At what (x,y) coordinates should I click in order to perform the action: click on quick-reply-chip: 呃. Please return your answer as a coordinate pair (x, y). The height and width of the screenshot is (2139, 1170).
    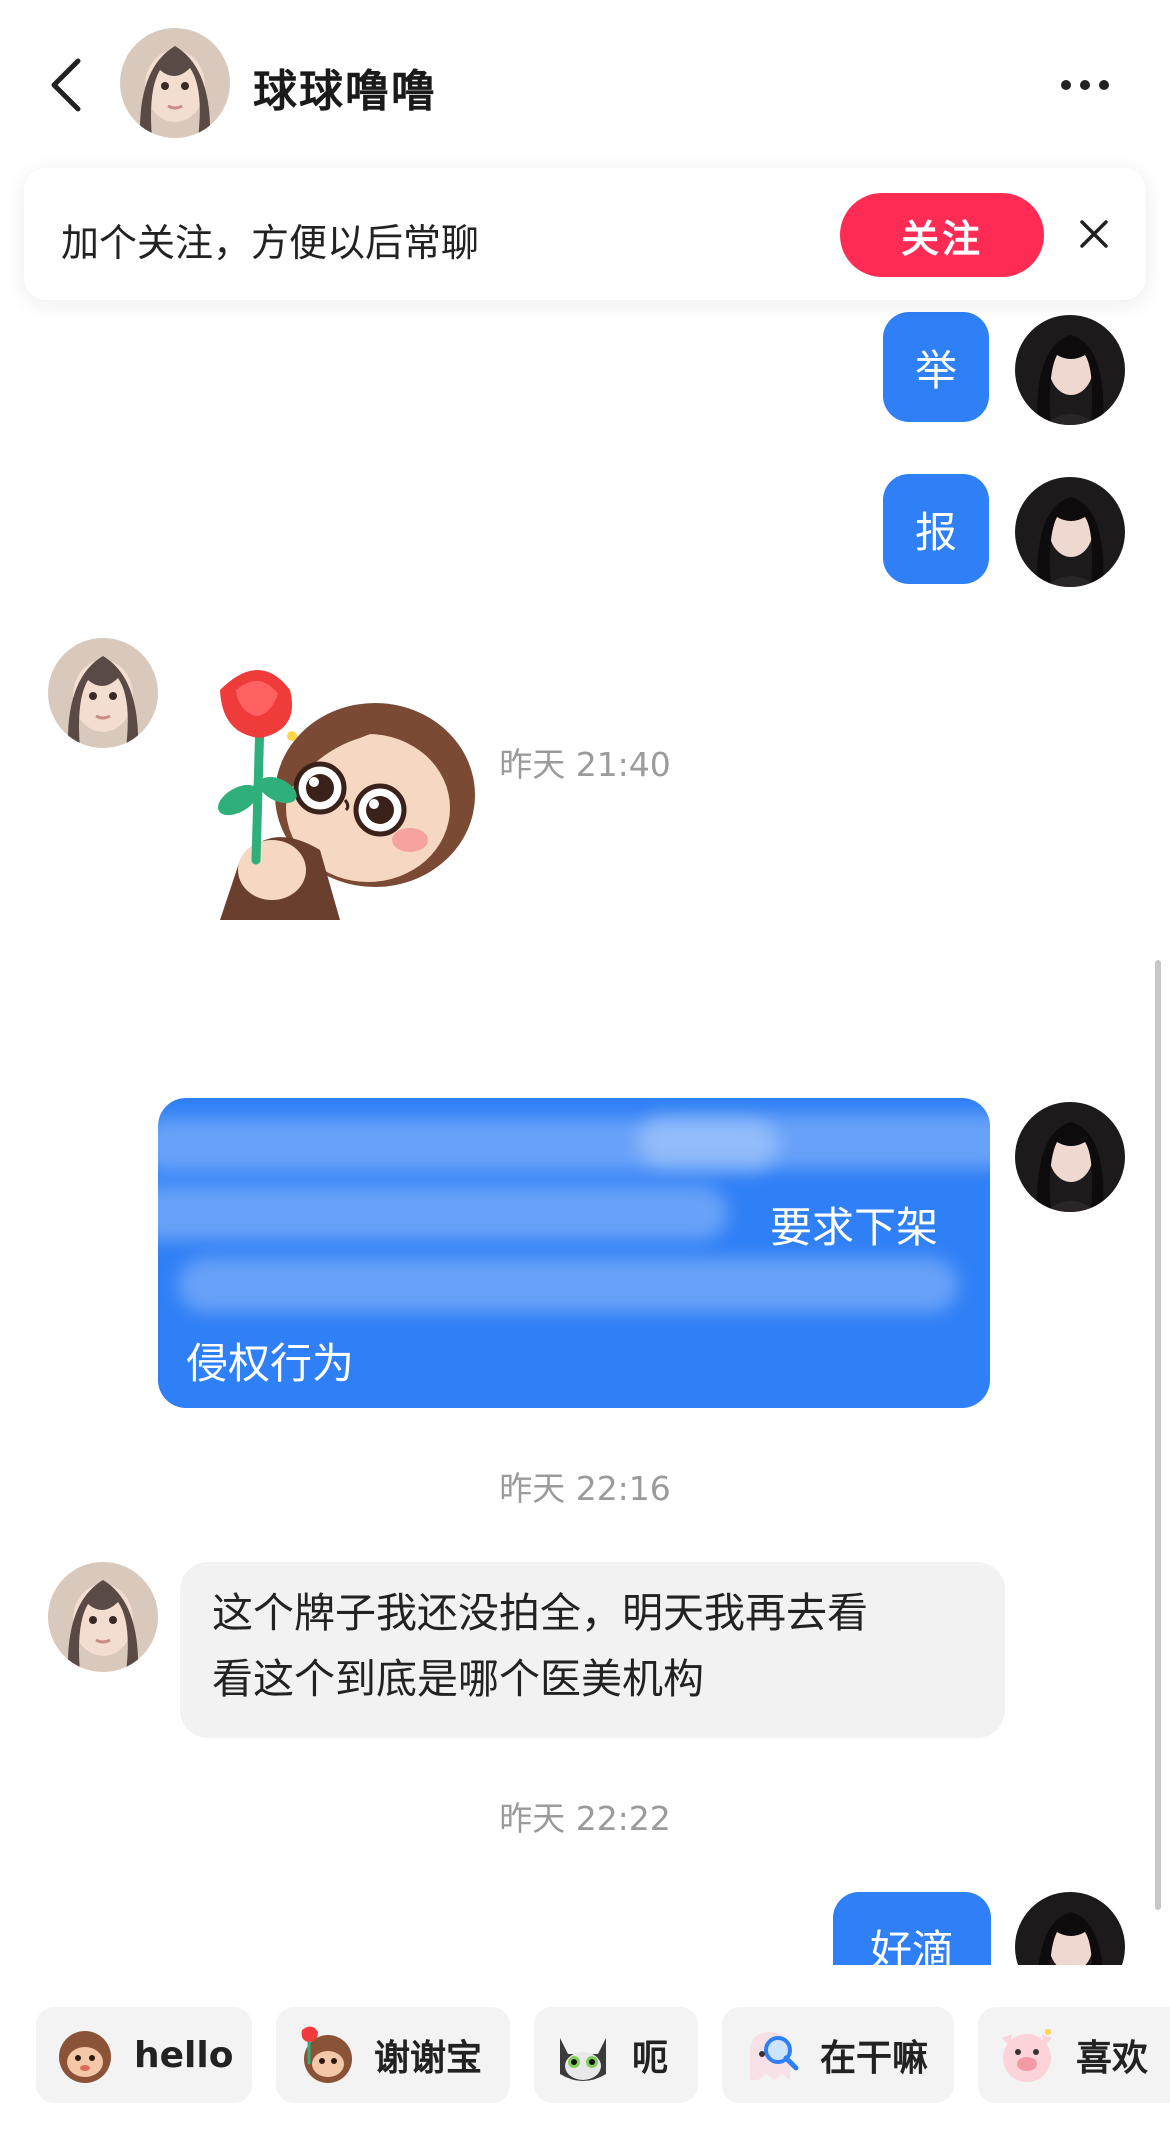
    Looking at the image, I should click on (616, 2055).